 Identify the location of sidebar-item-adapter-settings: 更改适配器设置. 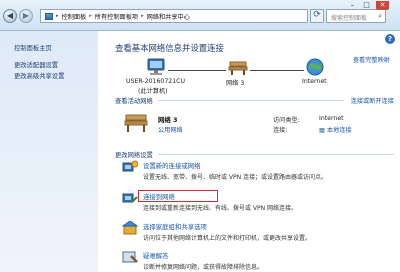
(36, 64).